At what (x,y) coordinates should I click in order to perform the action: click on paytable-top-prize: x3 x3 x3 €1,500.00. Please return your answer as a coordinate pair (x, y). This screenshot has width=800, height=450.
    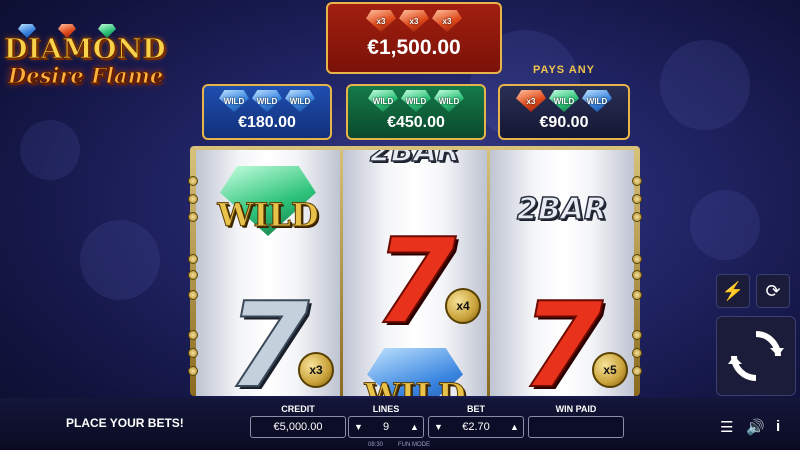
    Looking at the image, I should click on (414, 38).